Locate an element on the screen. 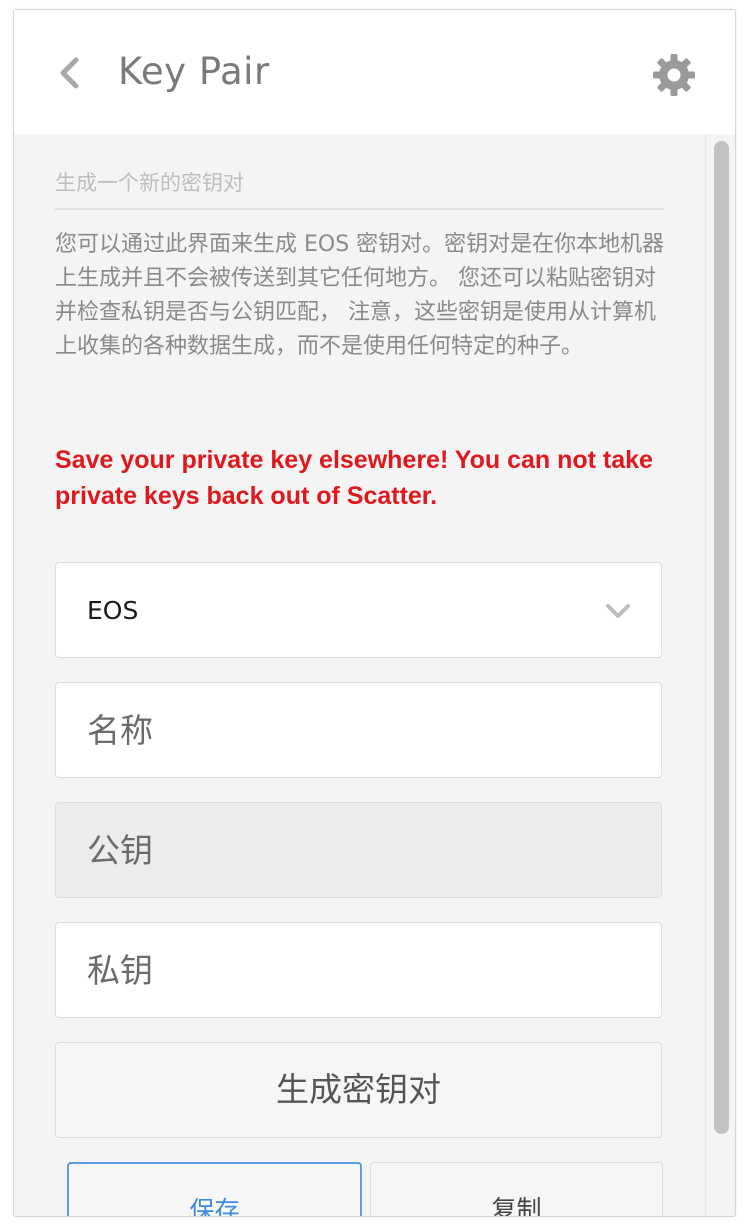  scrollbar-thumb is located at coordinates (721, 637).